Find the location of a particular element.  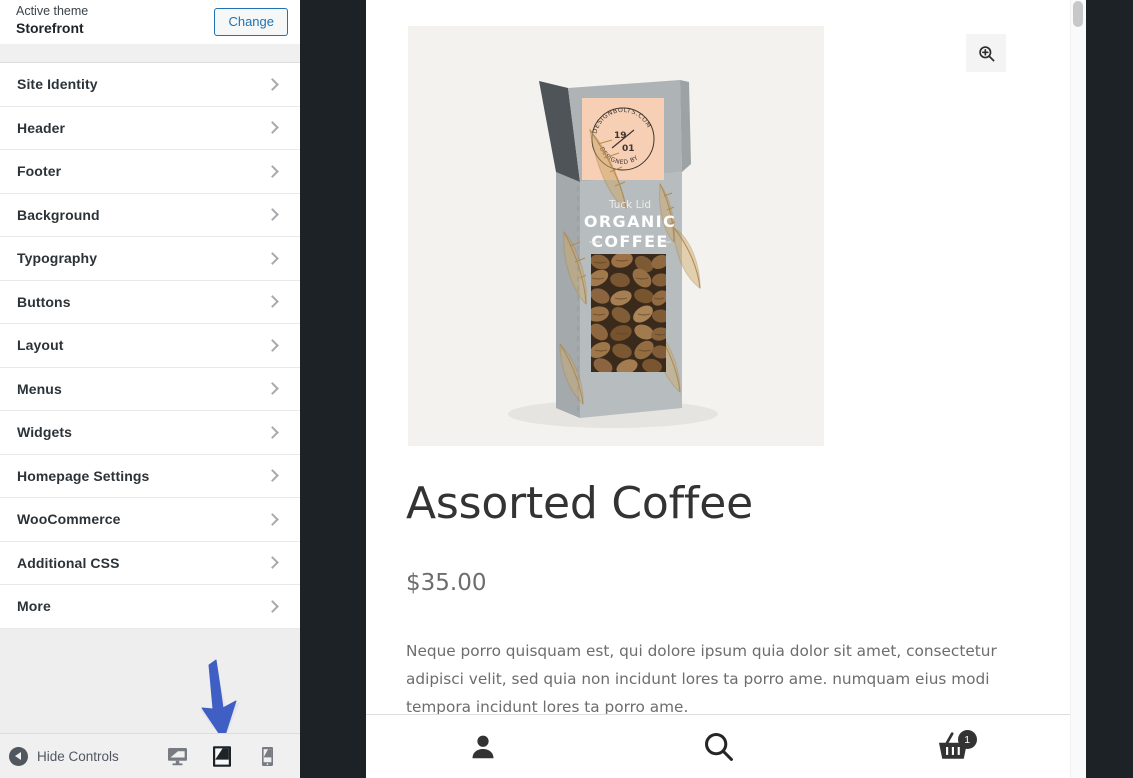

active-theme-name: Storefront is located at coordinates (50, 27).